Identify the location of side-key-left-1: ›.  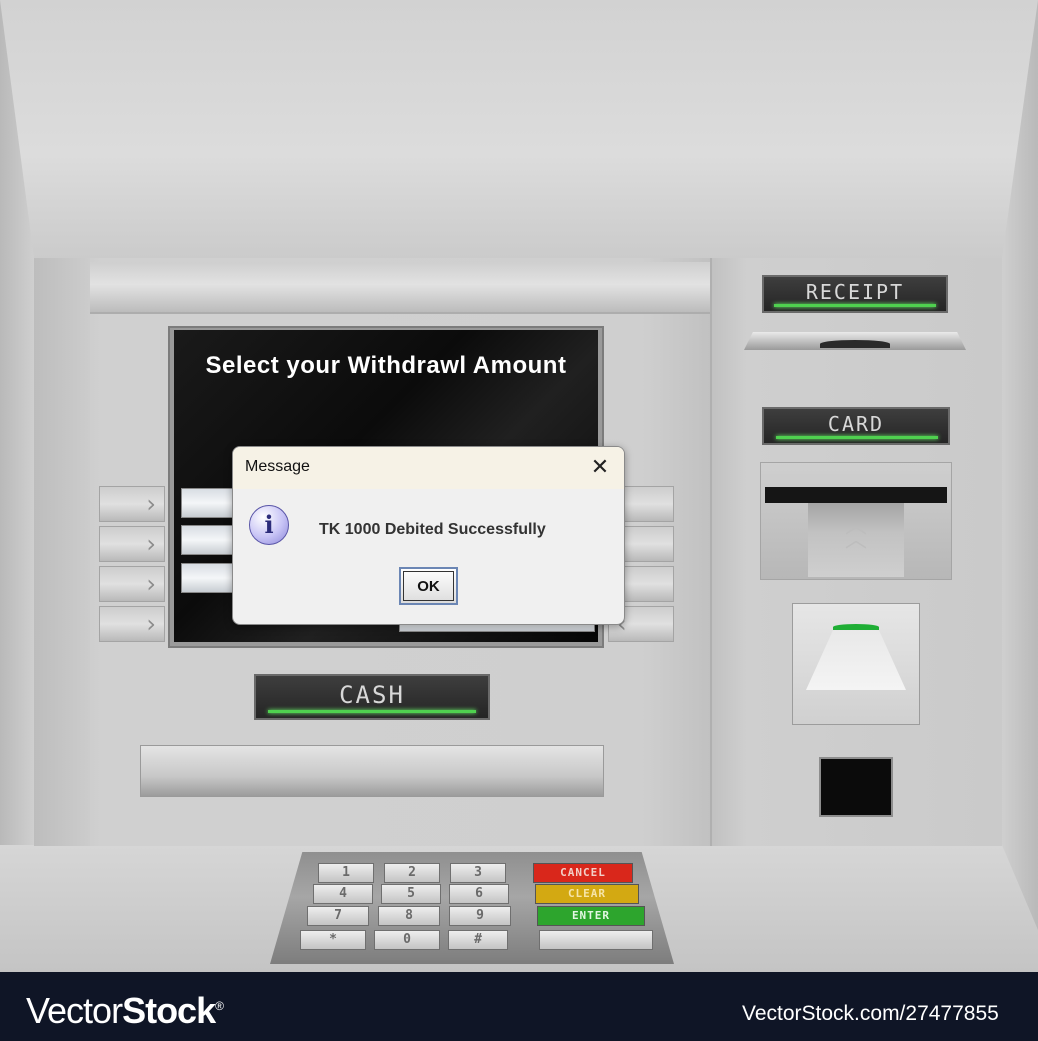
(132, 504).